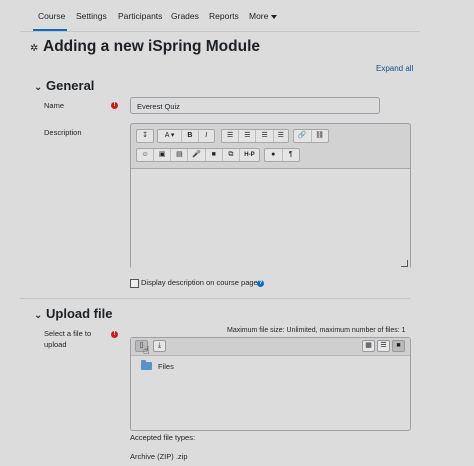 This screenshot has height=466, width=474. I want to click on tab-course: Course, so click(51, 16).